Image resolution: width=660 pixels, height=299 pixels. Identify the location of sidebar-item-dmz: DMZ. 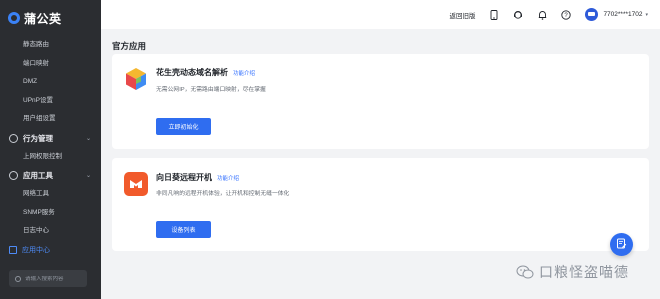
(50, 82).